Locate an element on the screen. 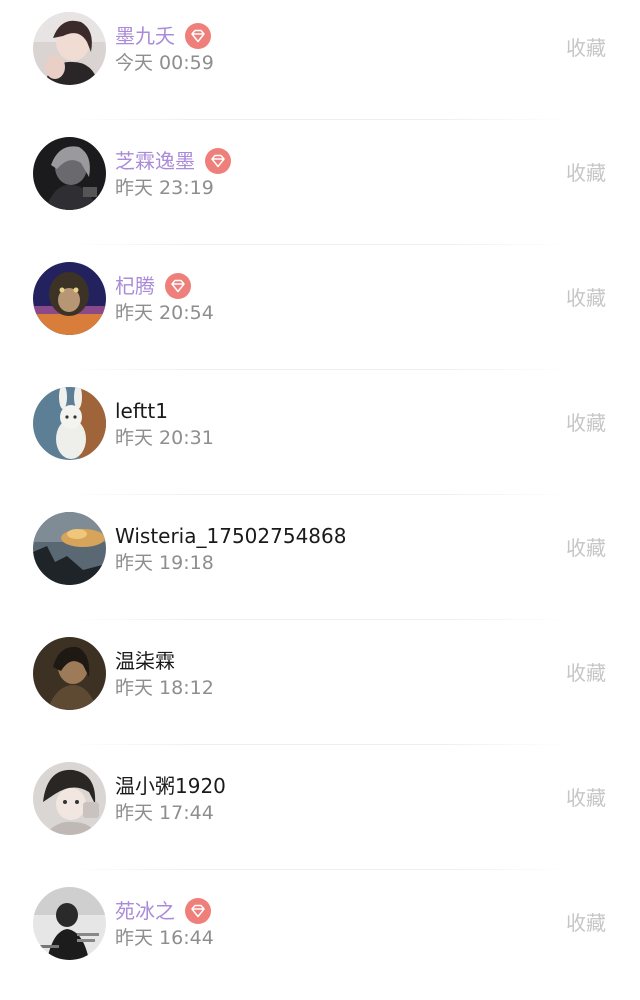 The height and width of the screenshot is (1000, 640). user-name: 温柒霖 is located at coordinates (145, 661).